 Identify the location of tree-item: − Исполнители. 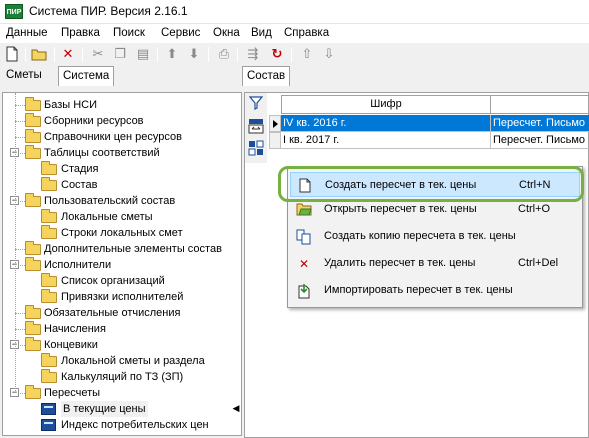
(122, 265).